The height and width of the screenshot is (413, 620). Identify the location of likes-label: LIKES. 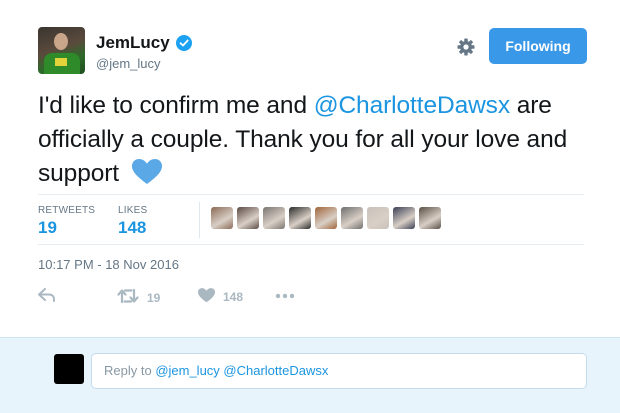
(133, 210).